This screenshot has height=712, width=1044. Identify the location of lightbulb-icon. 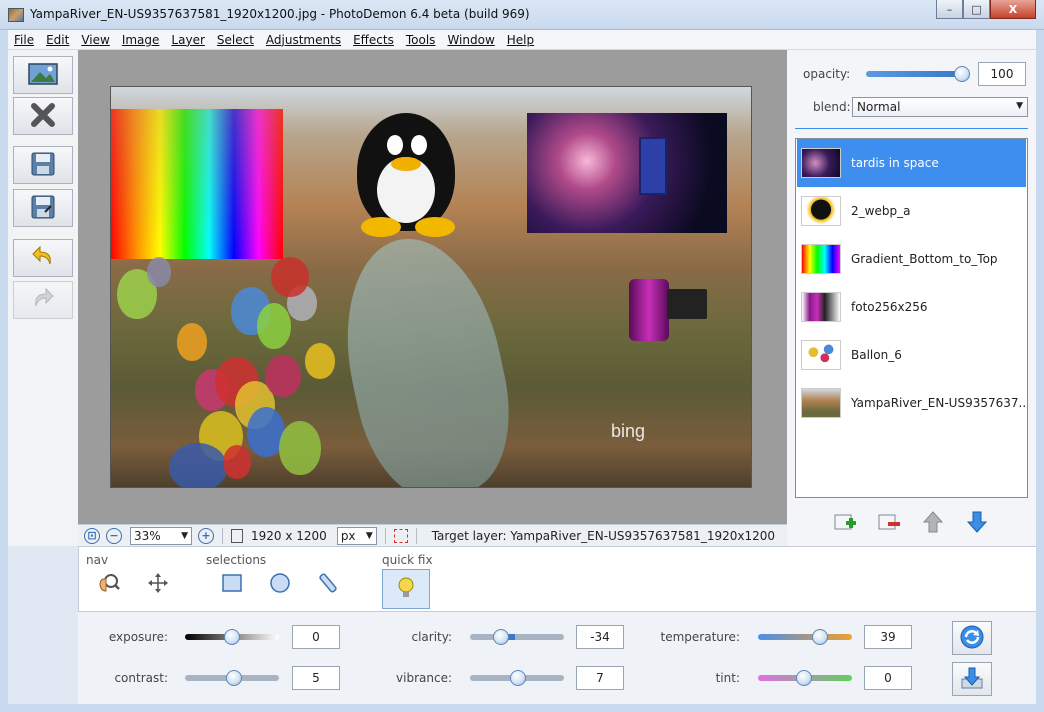
(406, 589).